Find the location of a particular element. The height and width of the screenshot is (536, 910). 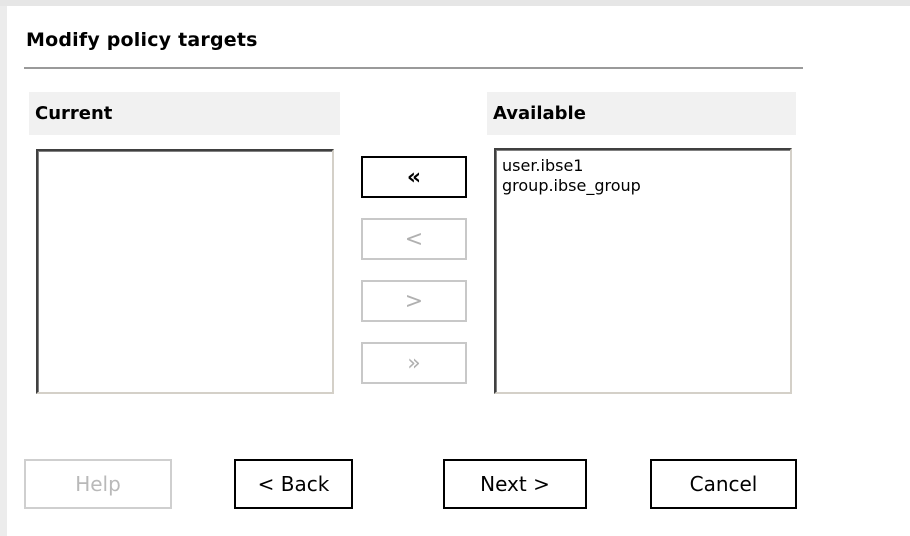

current-listbox is located at coordinates (185, 271).